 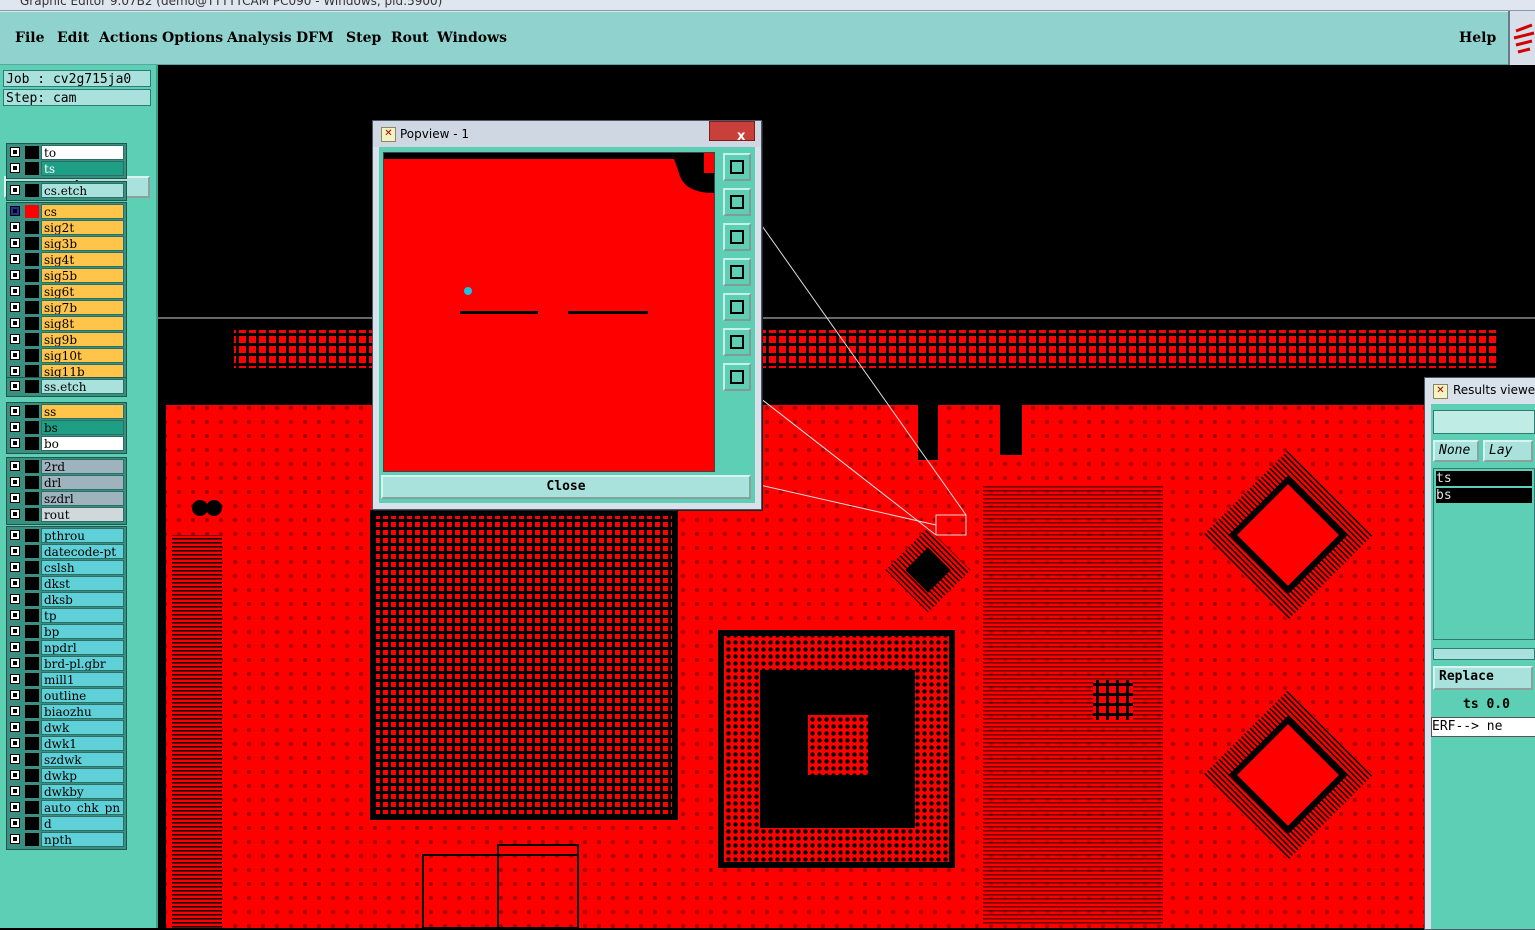 I want to click on layer-row-sig5b: sig5b, so click(x=66, y=275).